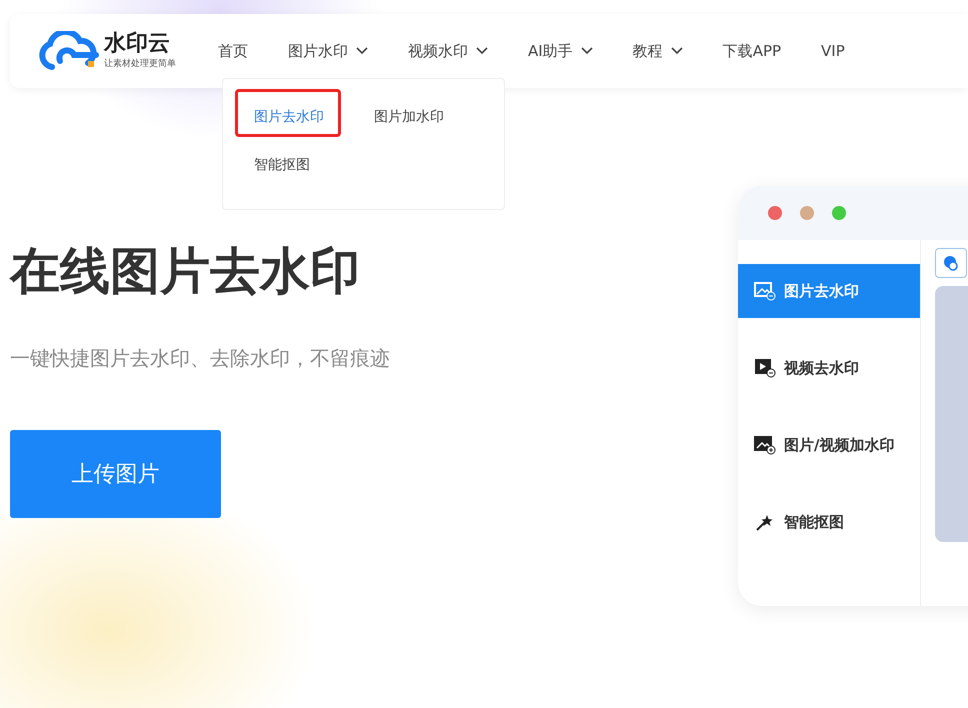 Image resolution: width=968 pixels, height=708 pixels. Describe the element at coordinates (70, 51) in the screenshot. I see `cloud-logo-icon` at that location.